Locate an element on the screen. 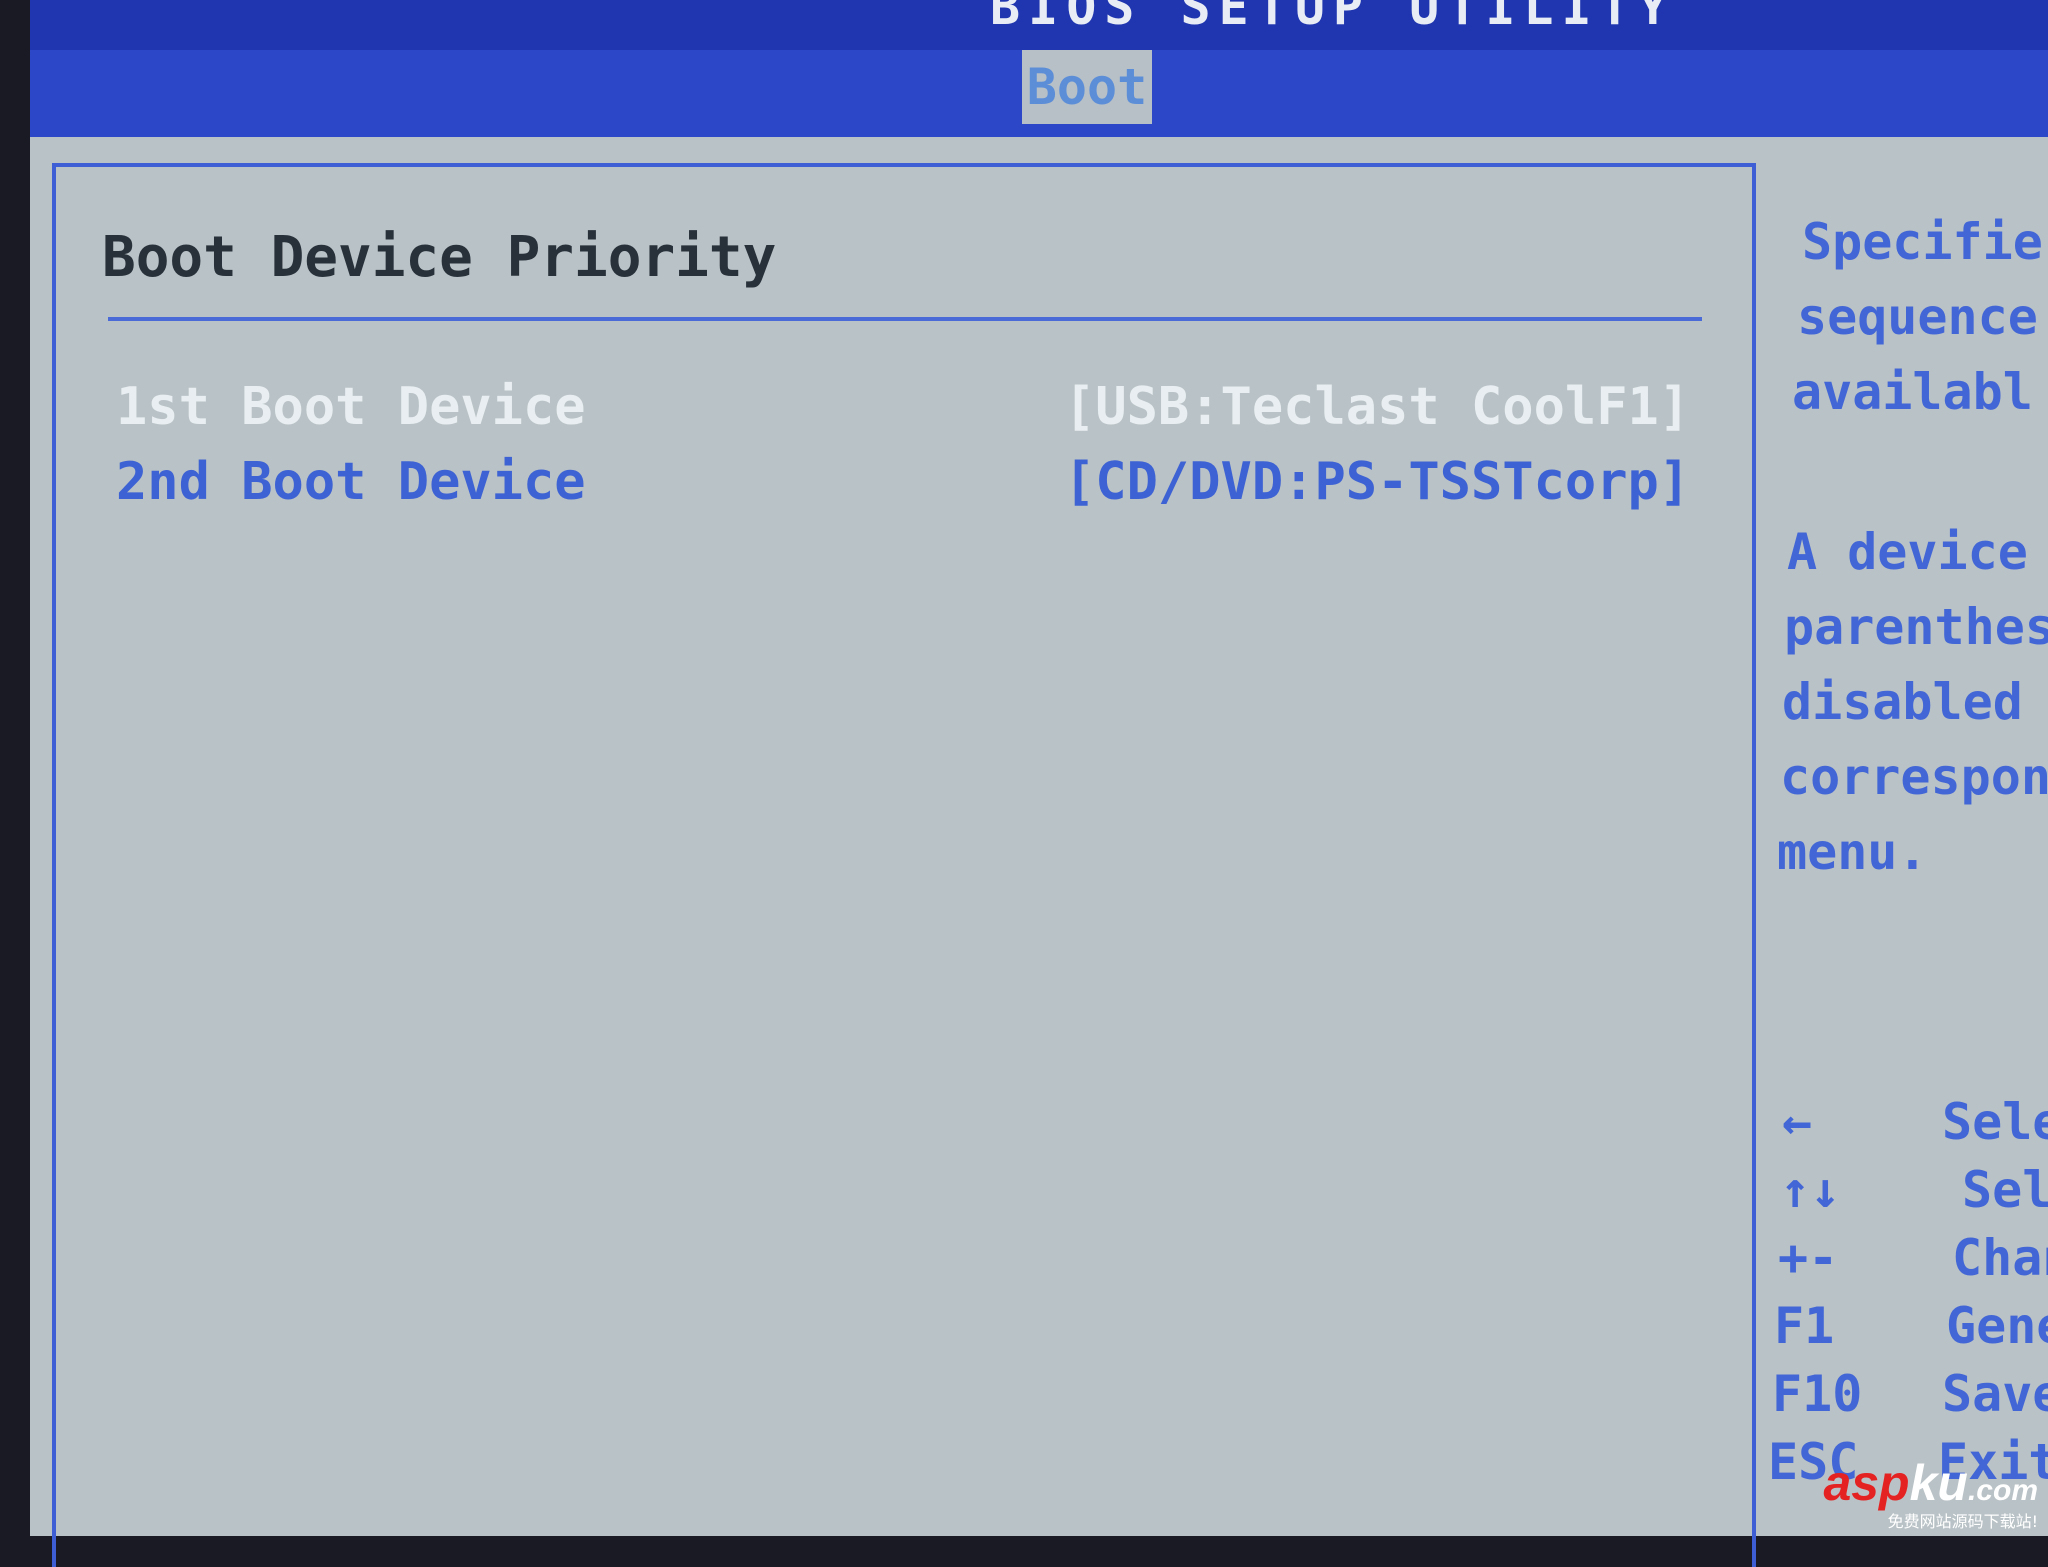 The height and width of the screenshot is (1567, 2048). boot-device-2: 2nd Boot Device [CD/DVD:PS-TSSTcorp] is located at coordinates (909, 482).